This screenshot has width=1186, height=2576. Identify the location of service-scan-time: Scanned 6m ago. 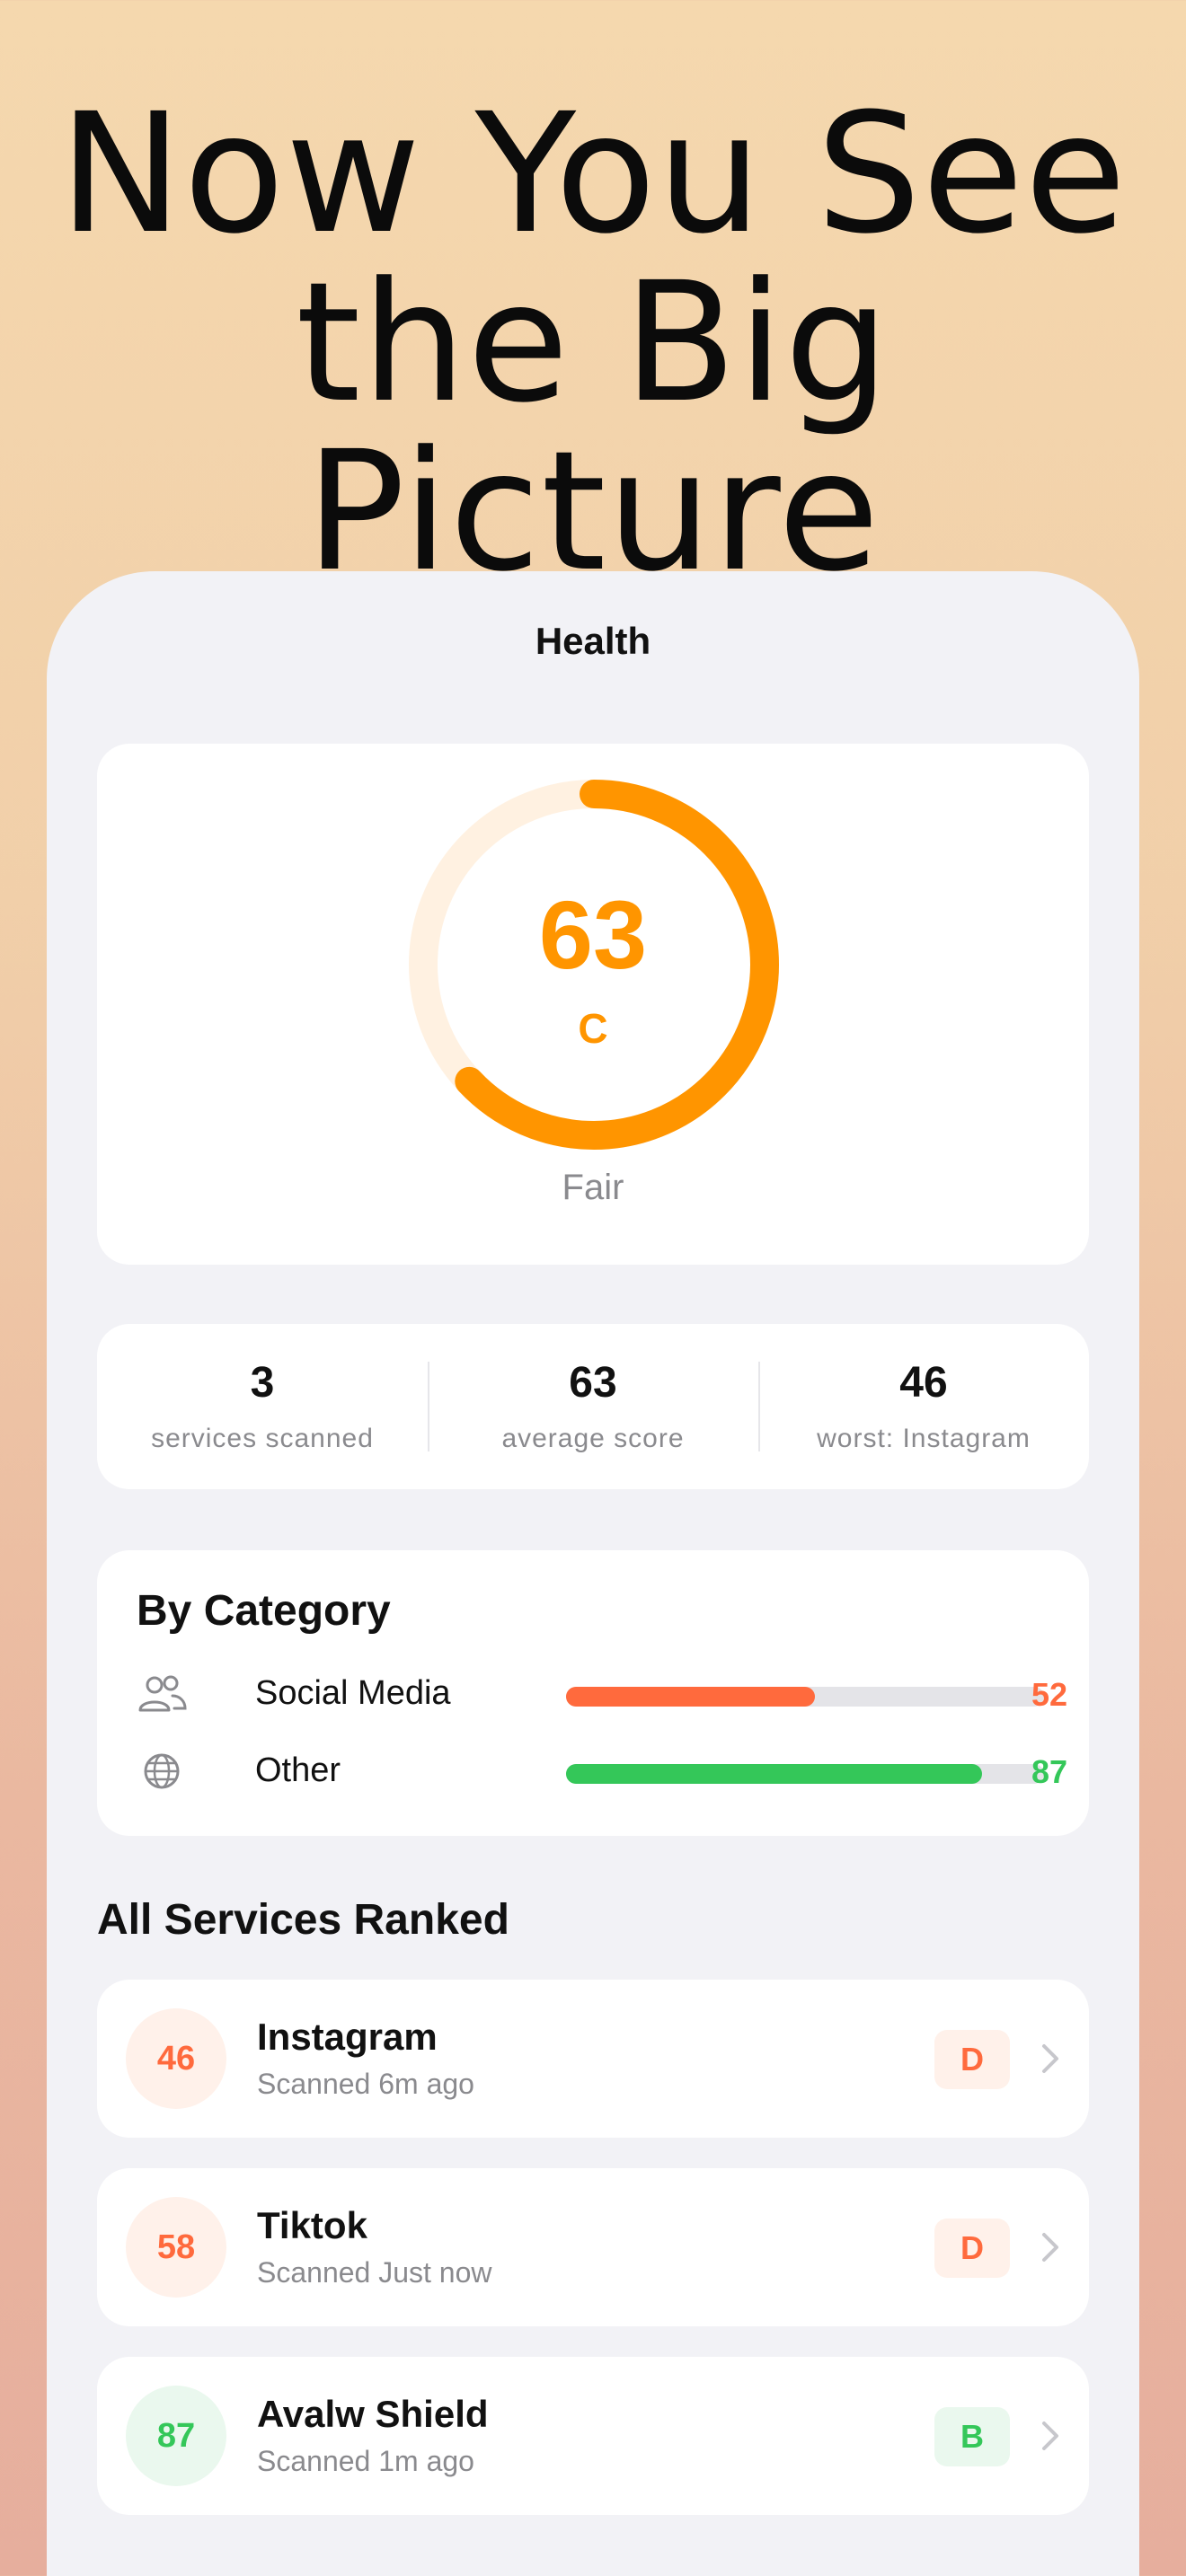
(365, 2084).